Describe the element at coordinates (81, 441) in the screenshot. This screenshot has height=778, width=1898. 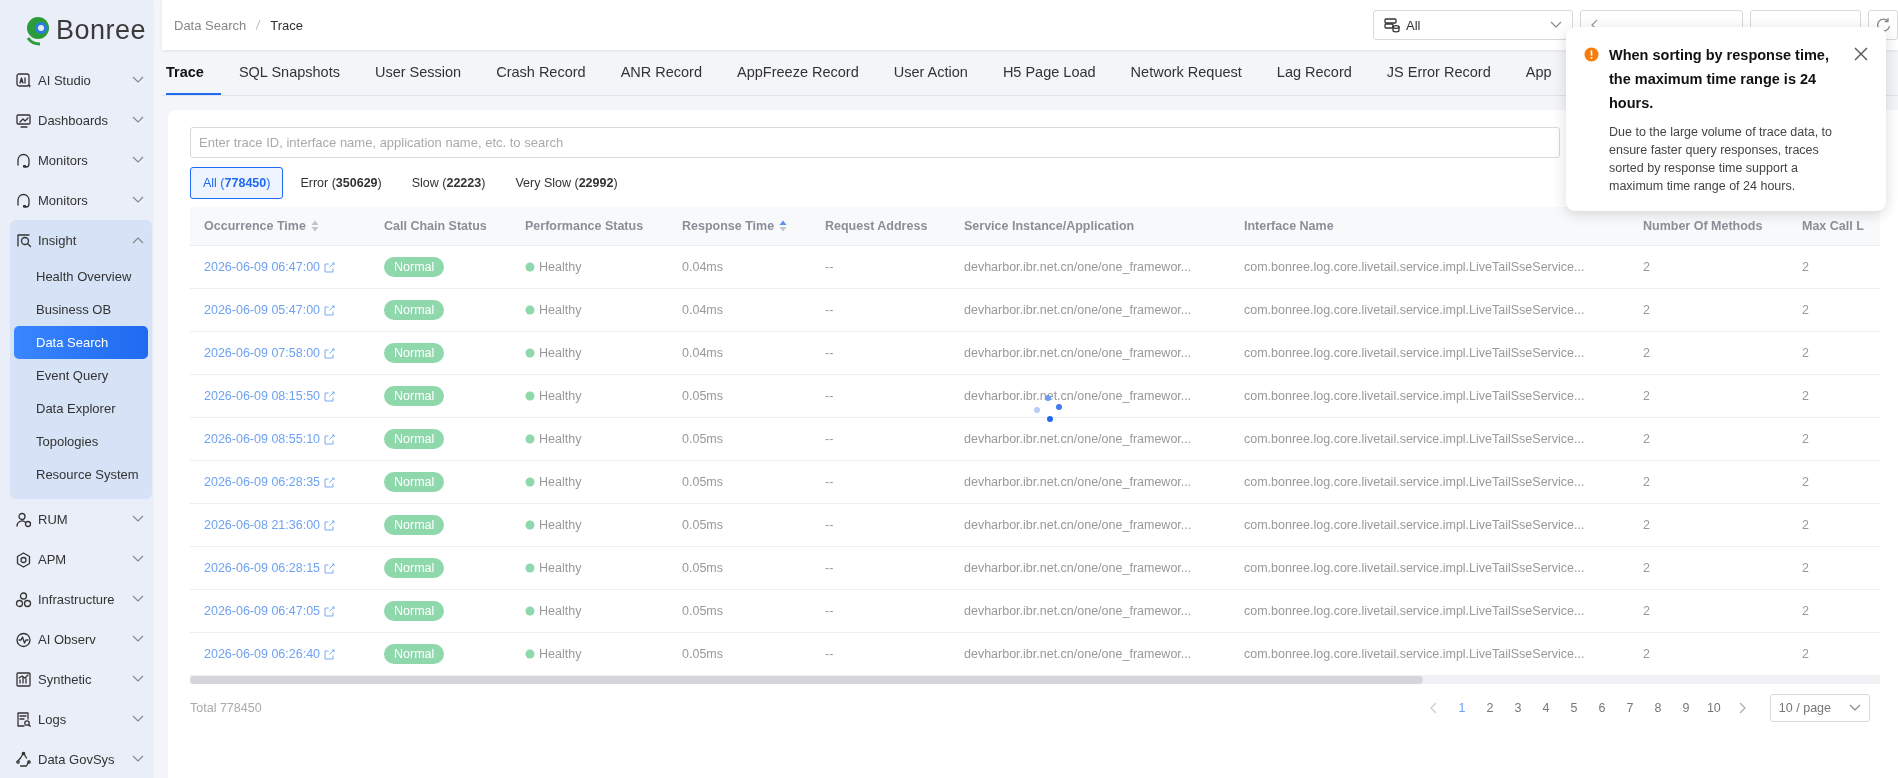
I see `sidebar-subitem: Topologies` at that location.